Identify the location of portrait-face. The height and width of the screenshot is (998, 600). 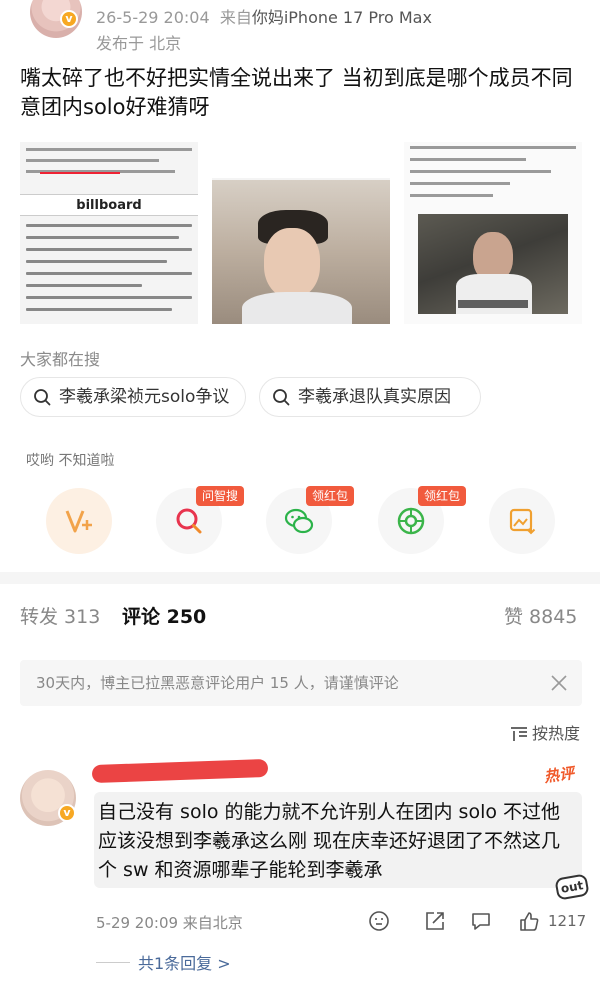
(292, 263).